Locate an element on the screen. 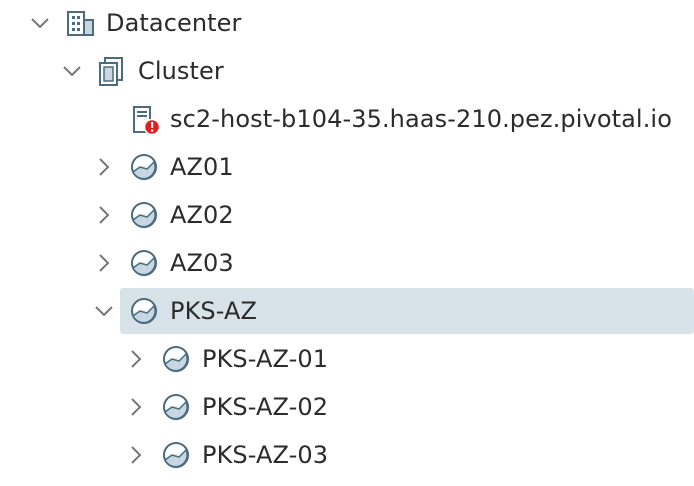  tree-node-pks-az-01: PKS-AZ-01 is located at coordinates (347, 359).